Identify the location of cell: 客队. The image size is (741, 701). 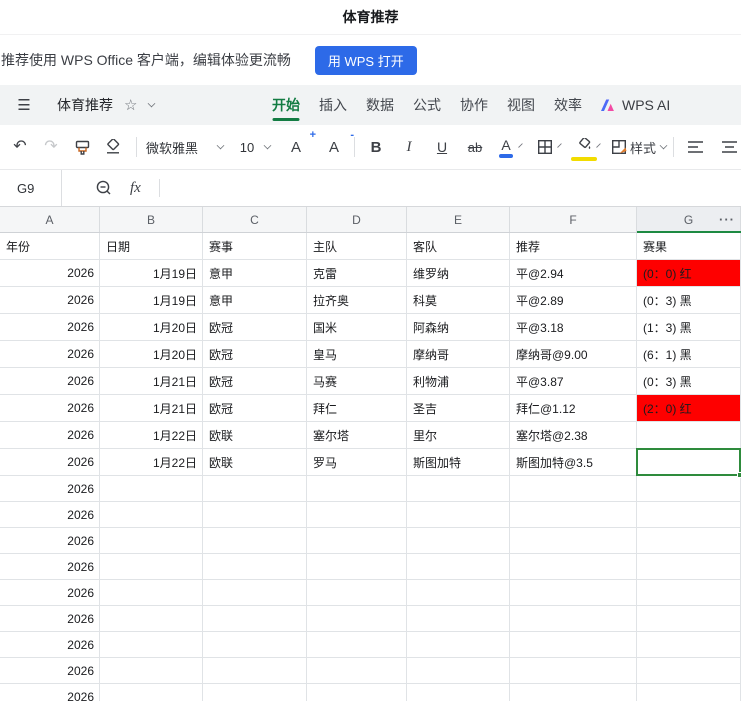
(458, 246).